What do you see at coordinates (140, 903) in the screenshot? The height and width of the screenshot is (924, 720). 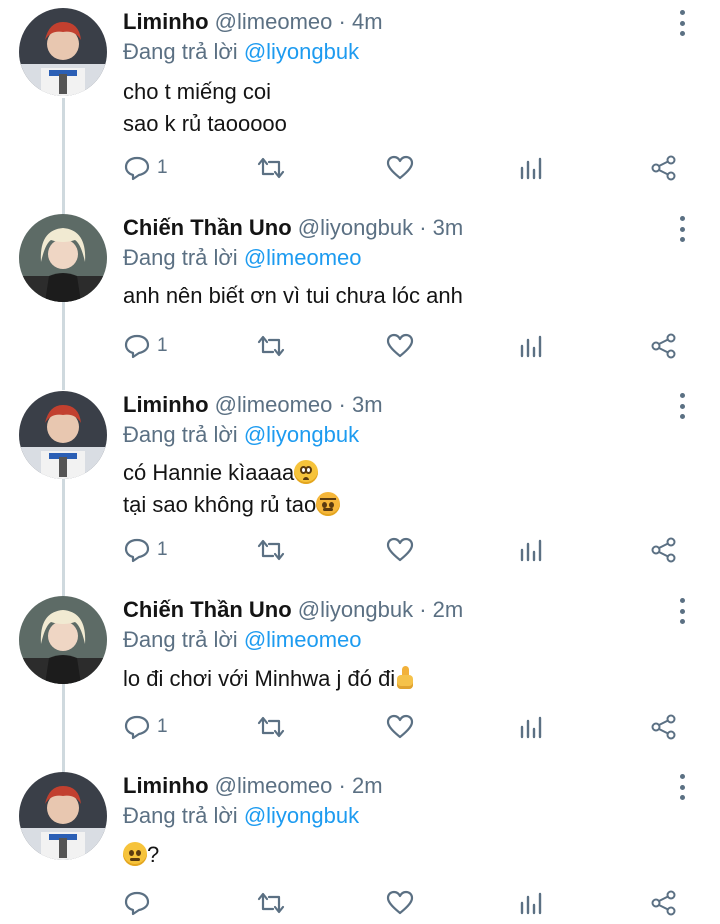 I see `reply-button` at bounding box center [140, 903].